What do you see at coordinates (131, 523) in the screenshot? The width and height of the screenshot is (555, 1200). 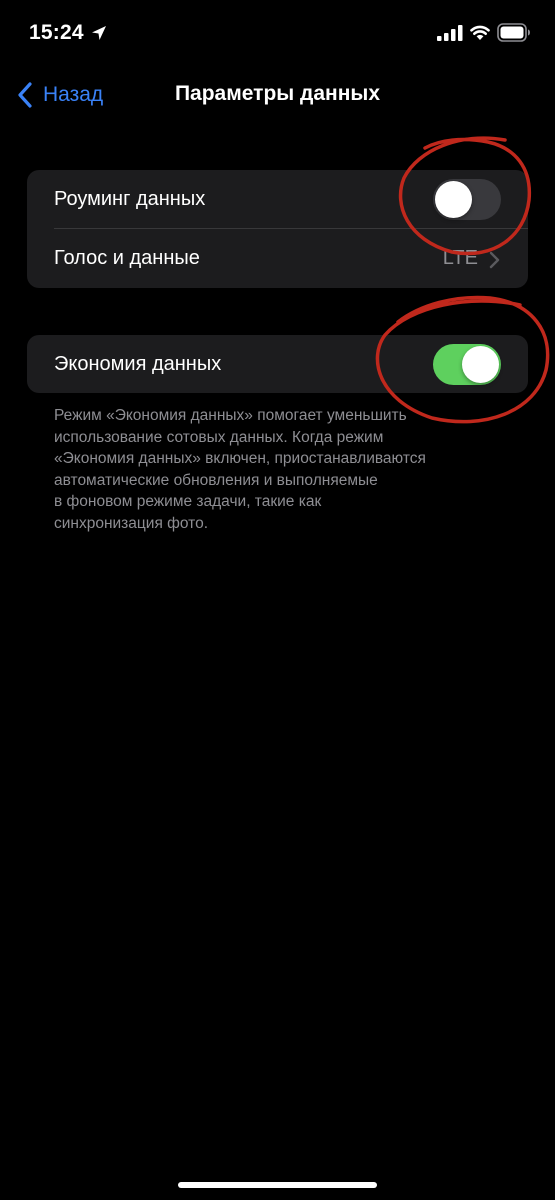 I see `description-line: синхронизация фото.` at bounding box center [131, 523].